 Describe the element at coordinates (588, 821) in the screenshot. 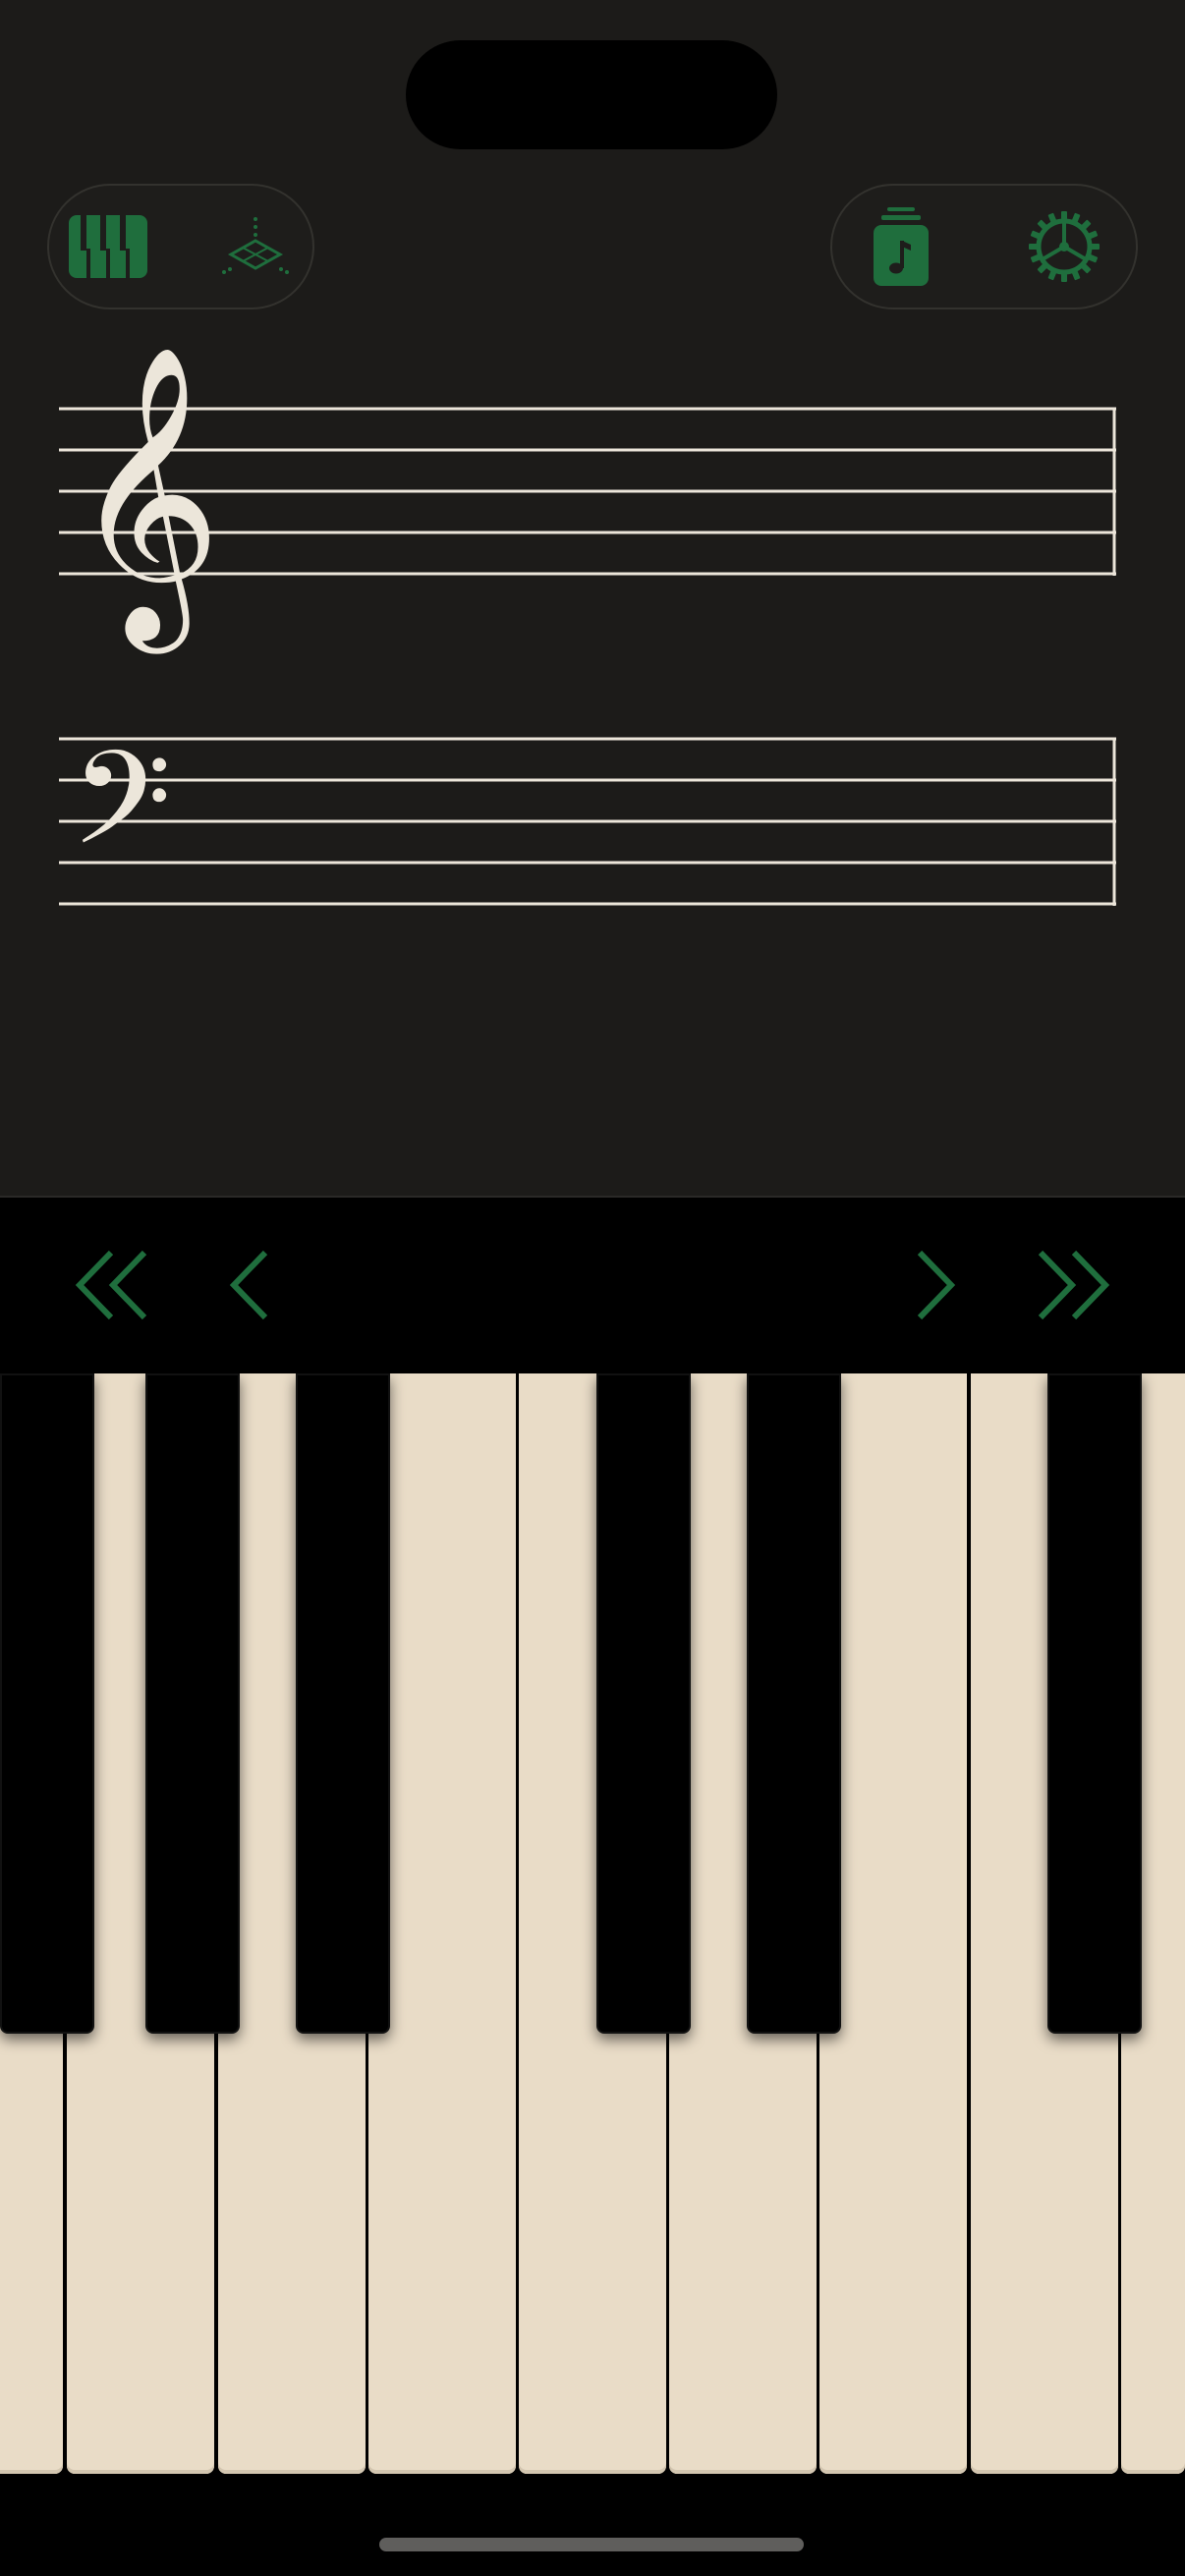

I see `bass-staff` at that location.